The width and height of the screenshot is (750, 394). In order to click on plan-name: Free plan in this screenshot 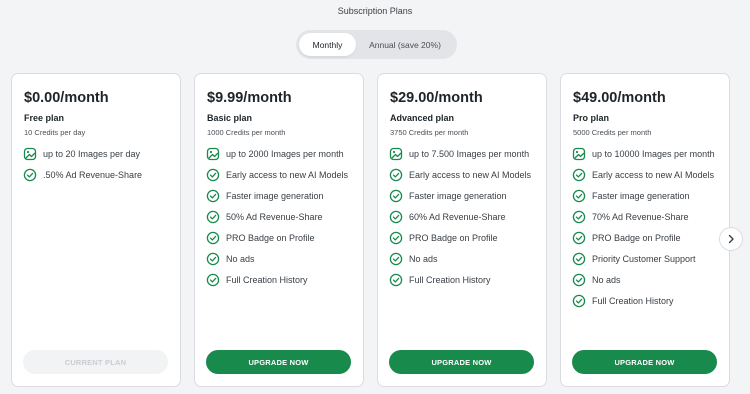, I will do `click(44, 118)`.